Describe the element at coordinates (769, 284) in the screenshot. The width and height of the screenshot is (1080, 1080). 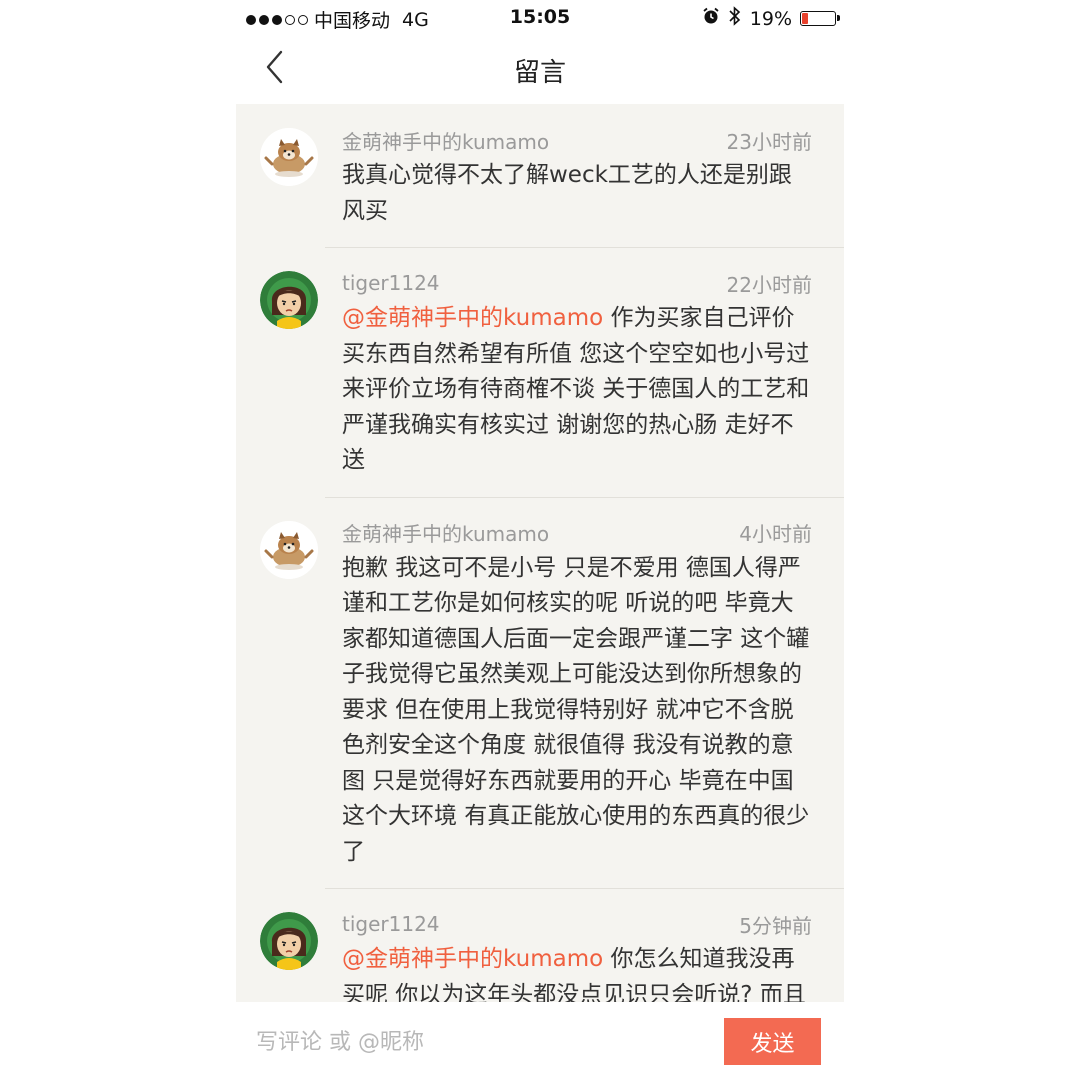
I see `comment-time: 22小时前` at that location.